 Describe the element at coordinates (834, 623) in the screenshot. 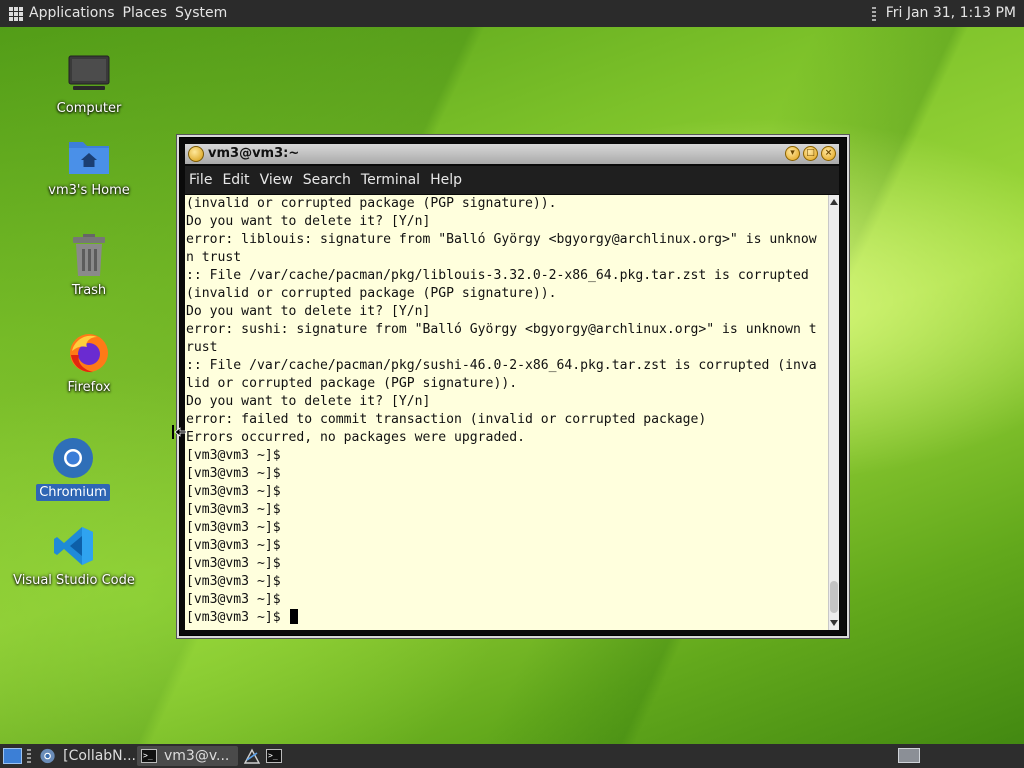

I see `scroll-down-arrow-icon` at that location.